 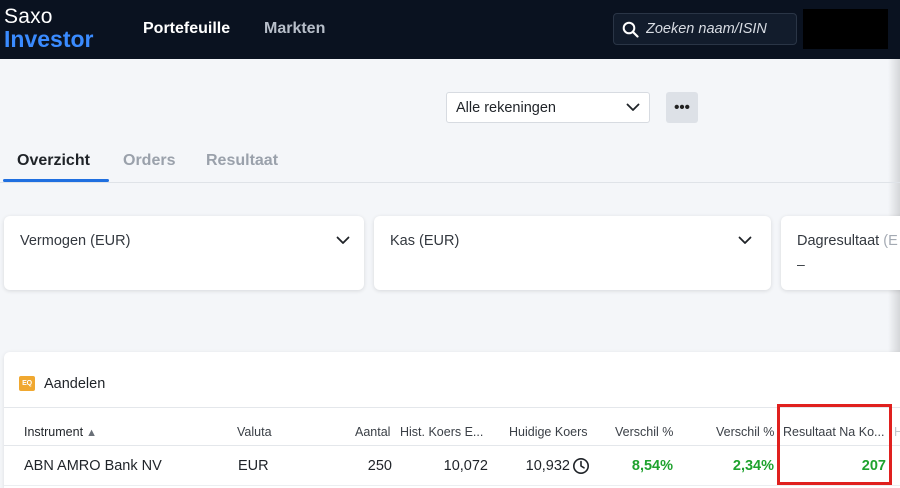 What do you see at coordinates (547, 466) in the screenshot?
I see `cell-huidige-koers: 10,932` at bounding box center [547, 466].